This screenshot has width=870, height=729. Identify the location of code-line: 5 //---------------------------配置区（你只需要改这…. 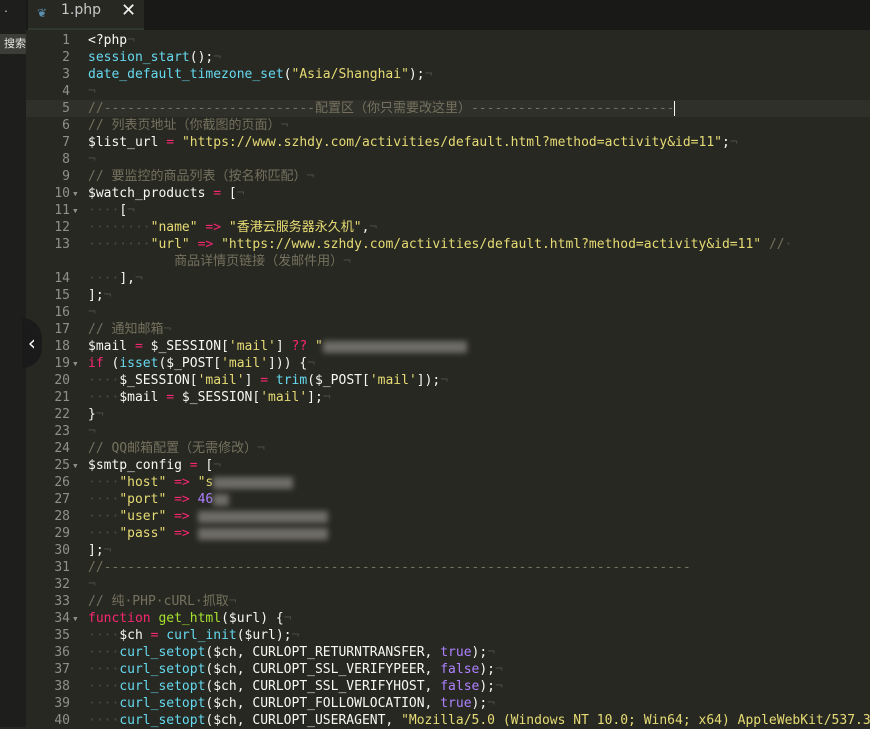
(448, 108).